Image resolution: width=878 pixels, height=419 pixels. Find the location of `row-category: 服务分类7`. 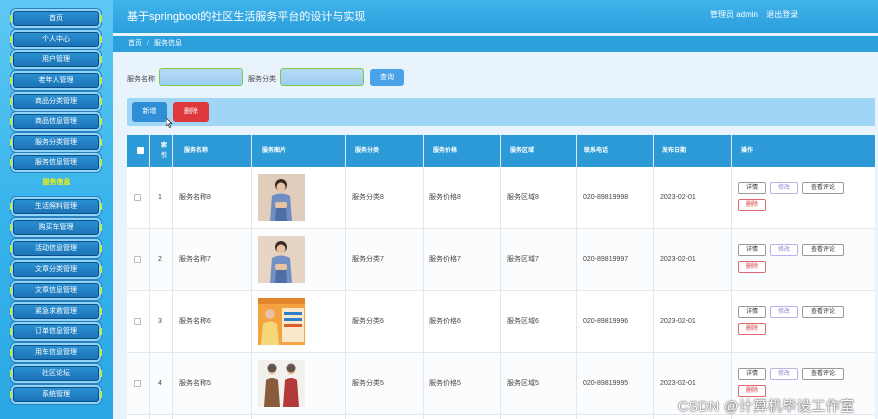

row-category: 服务分类7 is located at coordinates (368, 259).